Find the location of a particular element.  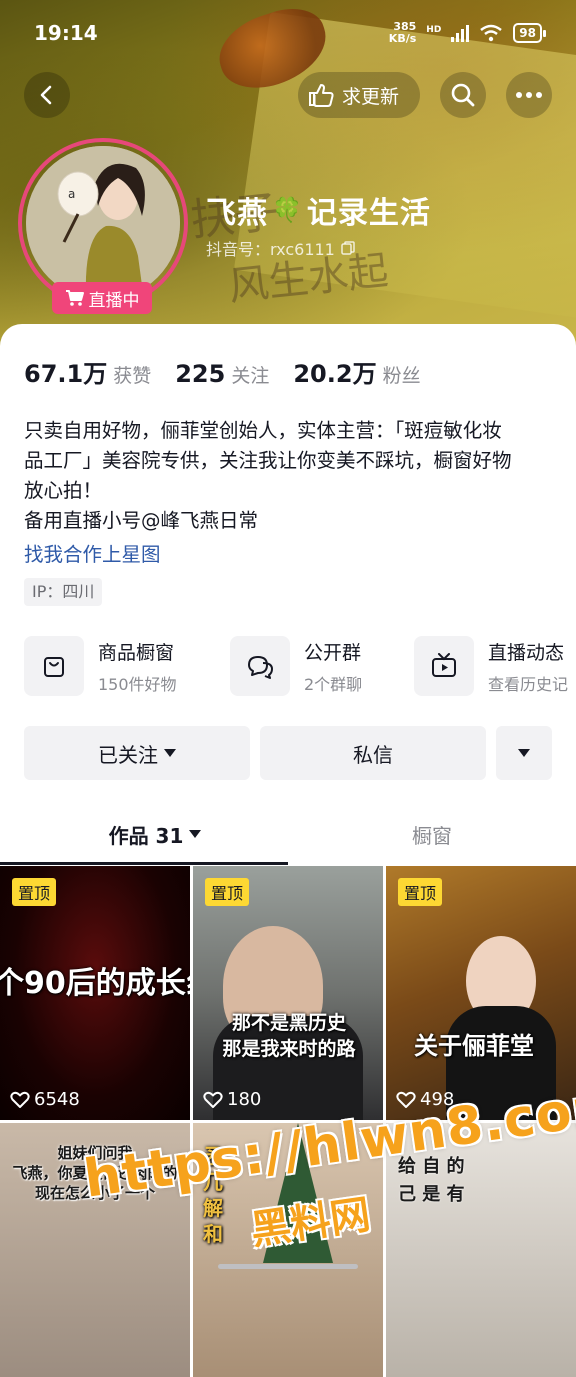

request-update-button: 求更新 is located at coordinates (359, 95).